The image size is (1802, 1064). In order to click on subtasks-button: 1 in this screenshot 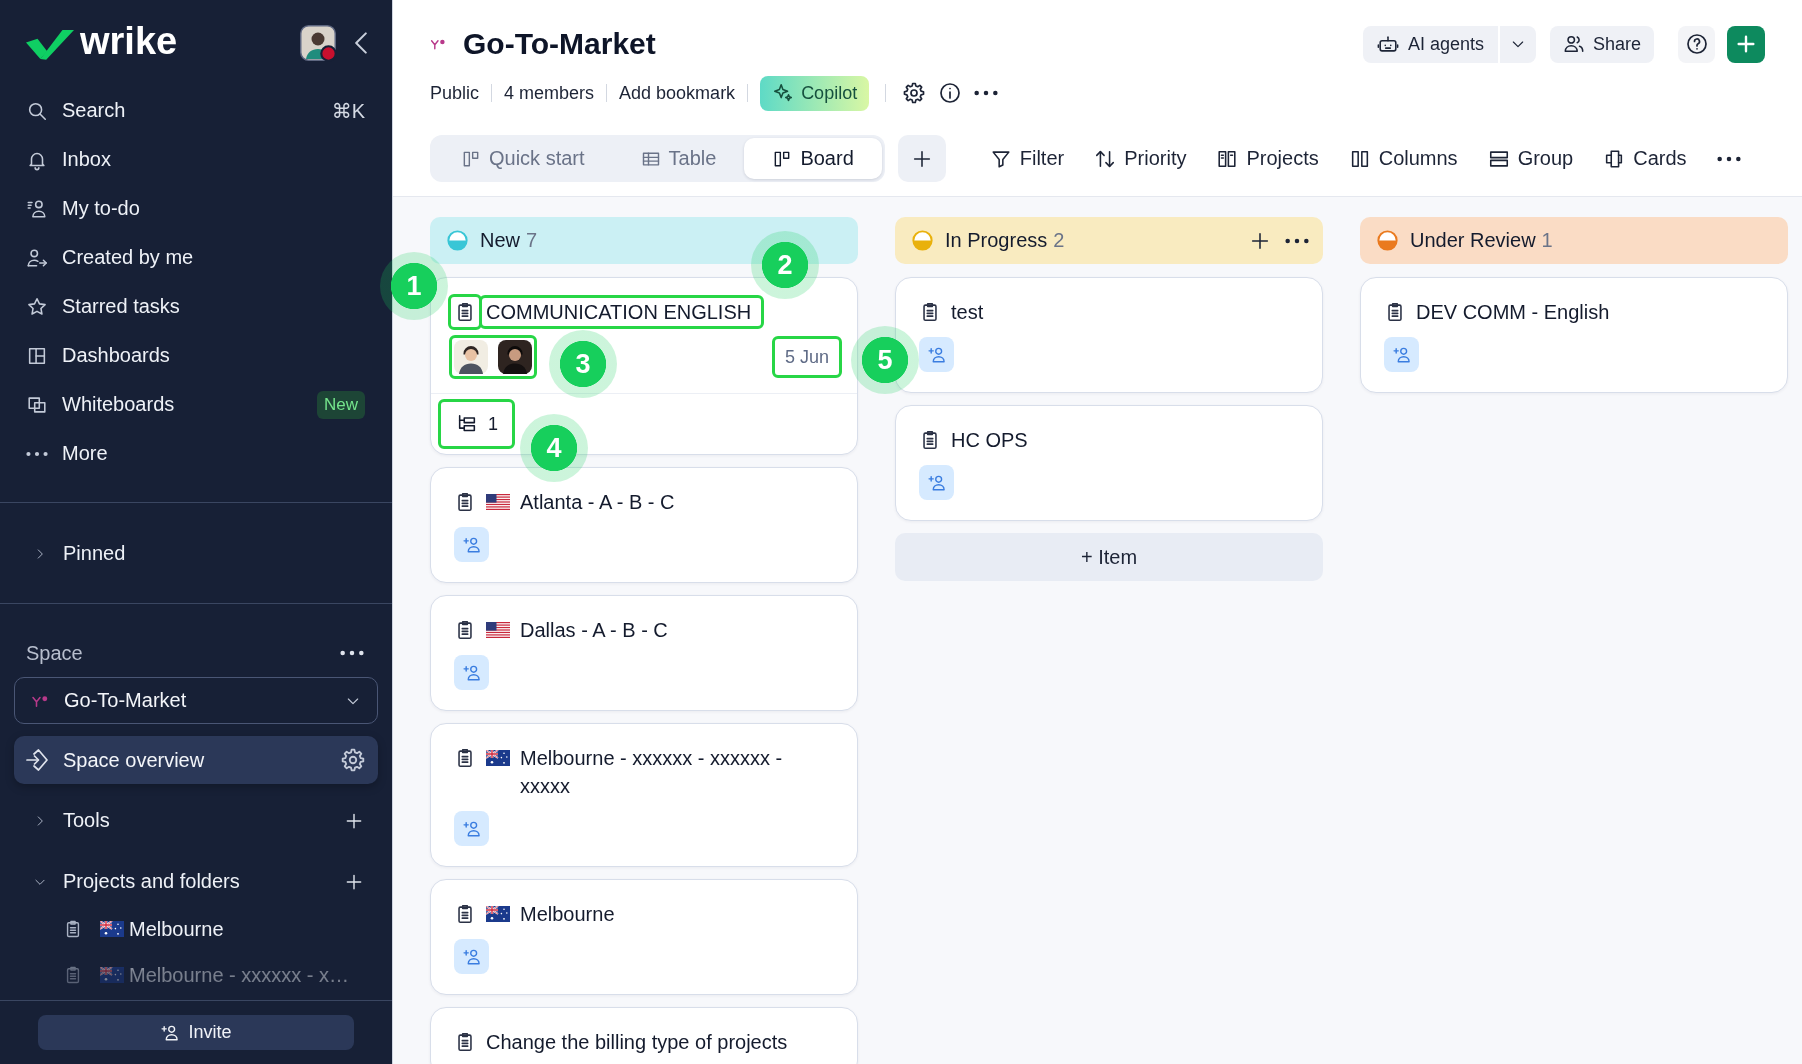, I will do `click(477, 424)`.